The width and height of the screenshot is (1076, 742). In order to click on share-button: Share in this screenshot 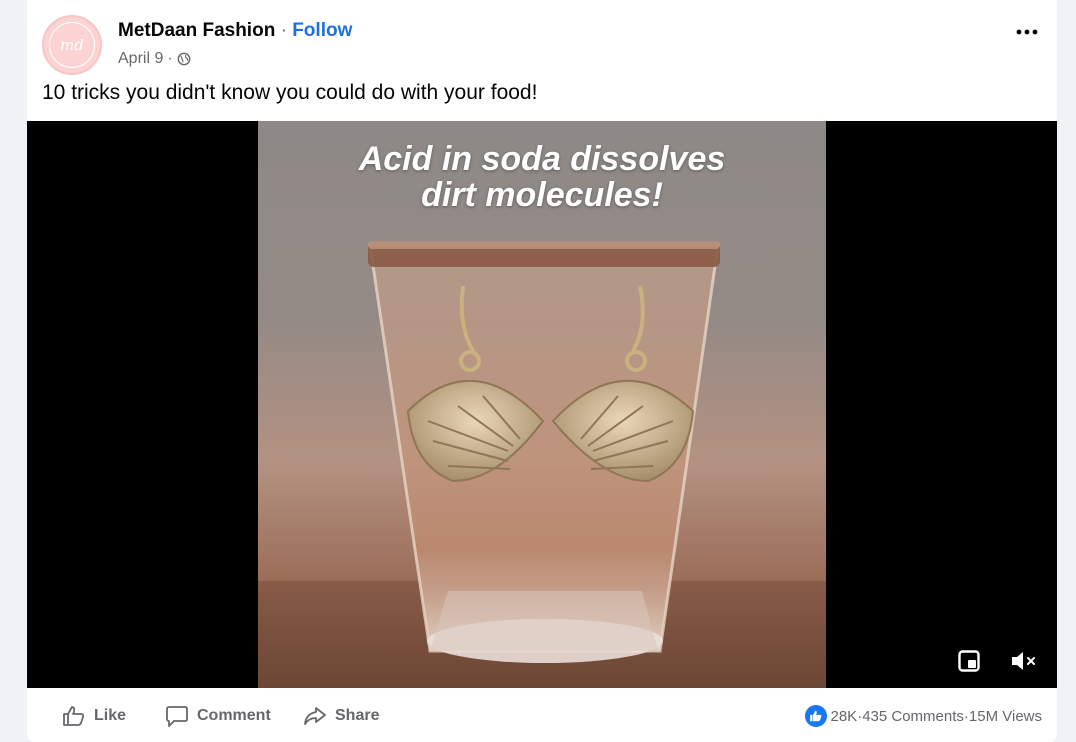, I will do `click(341, 716)`.